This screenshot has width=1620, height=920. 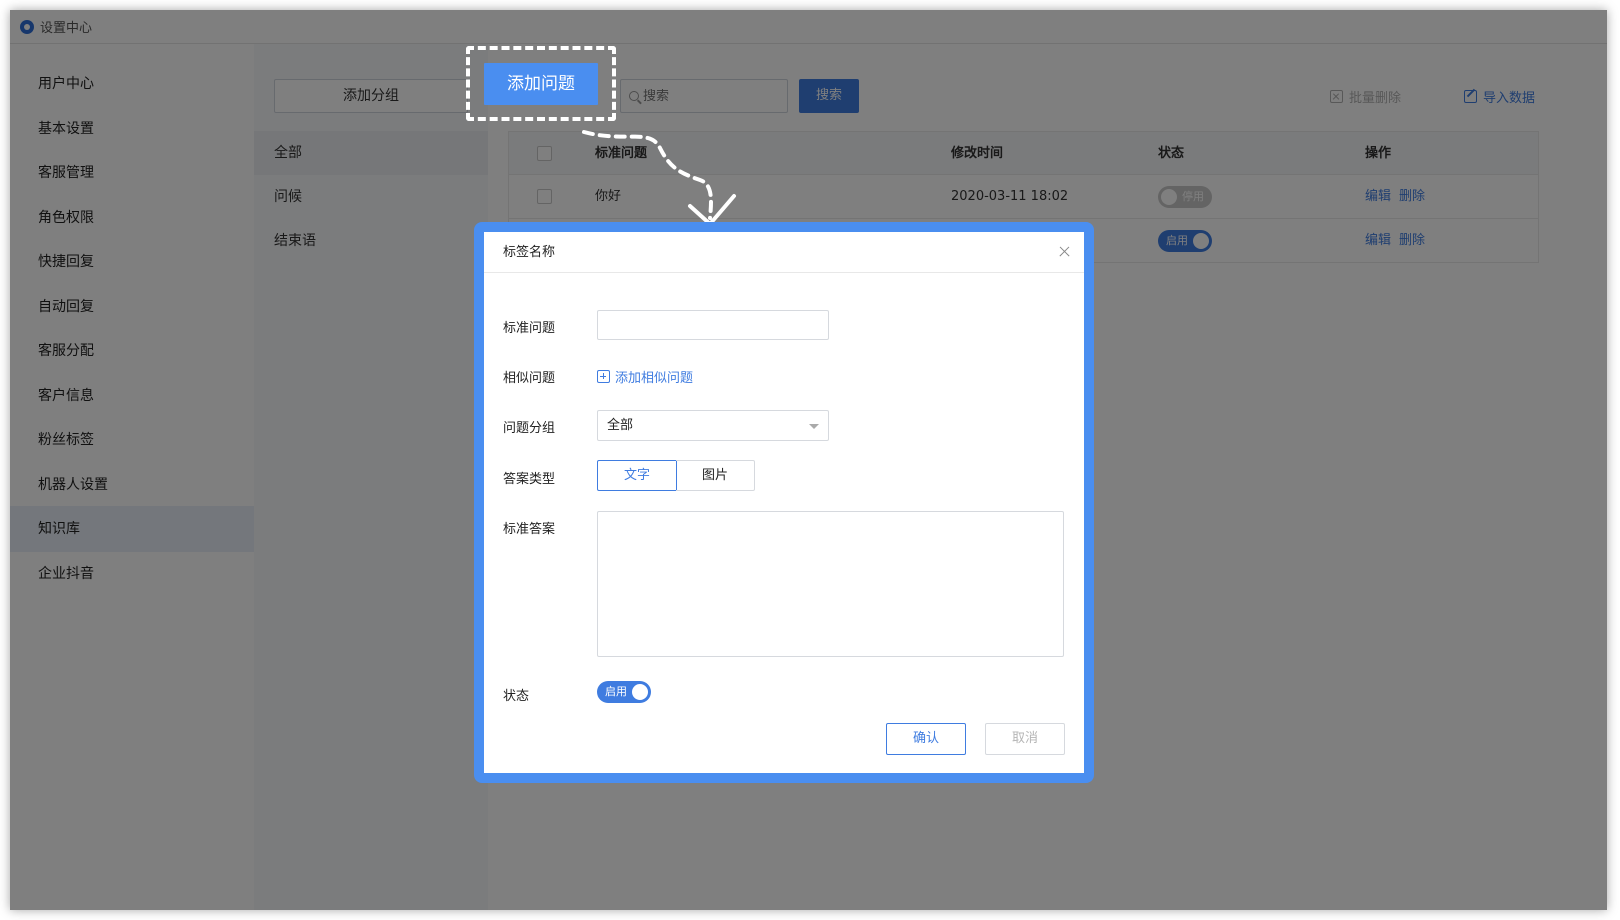 I want to click on question-group-value: 全部, so click(x=620, y=425).